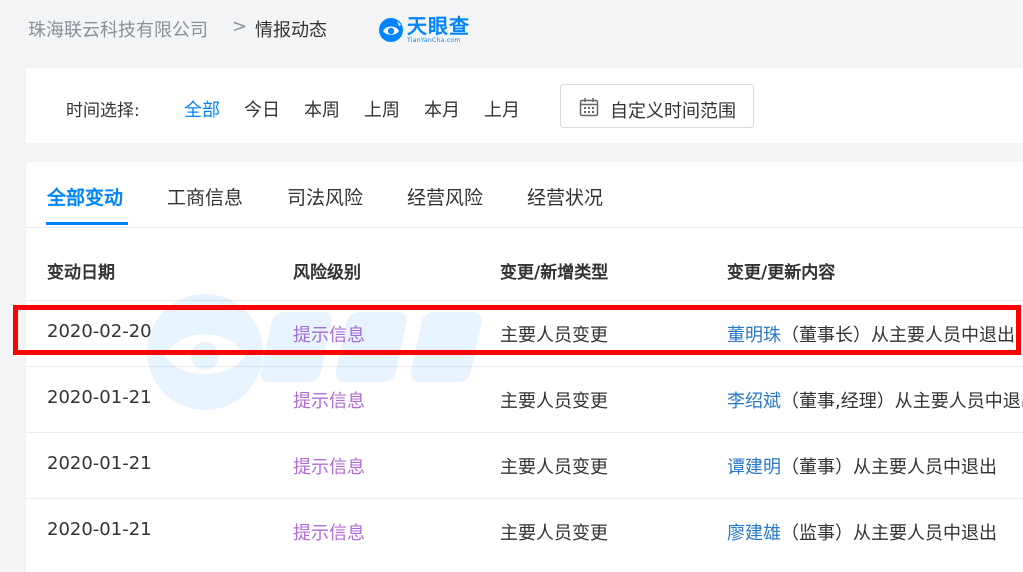 Image resolution: width=1023 pixels, height=572 pixels. Describe the element at coordinates (511, 29) in the screenshot. I see `page-header: 珠海联云科技有限公司 > 情报动态 天眼查 TianYanCha.com` at that location.